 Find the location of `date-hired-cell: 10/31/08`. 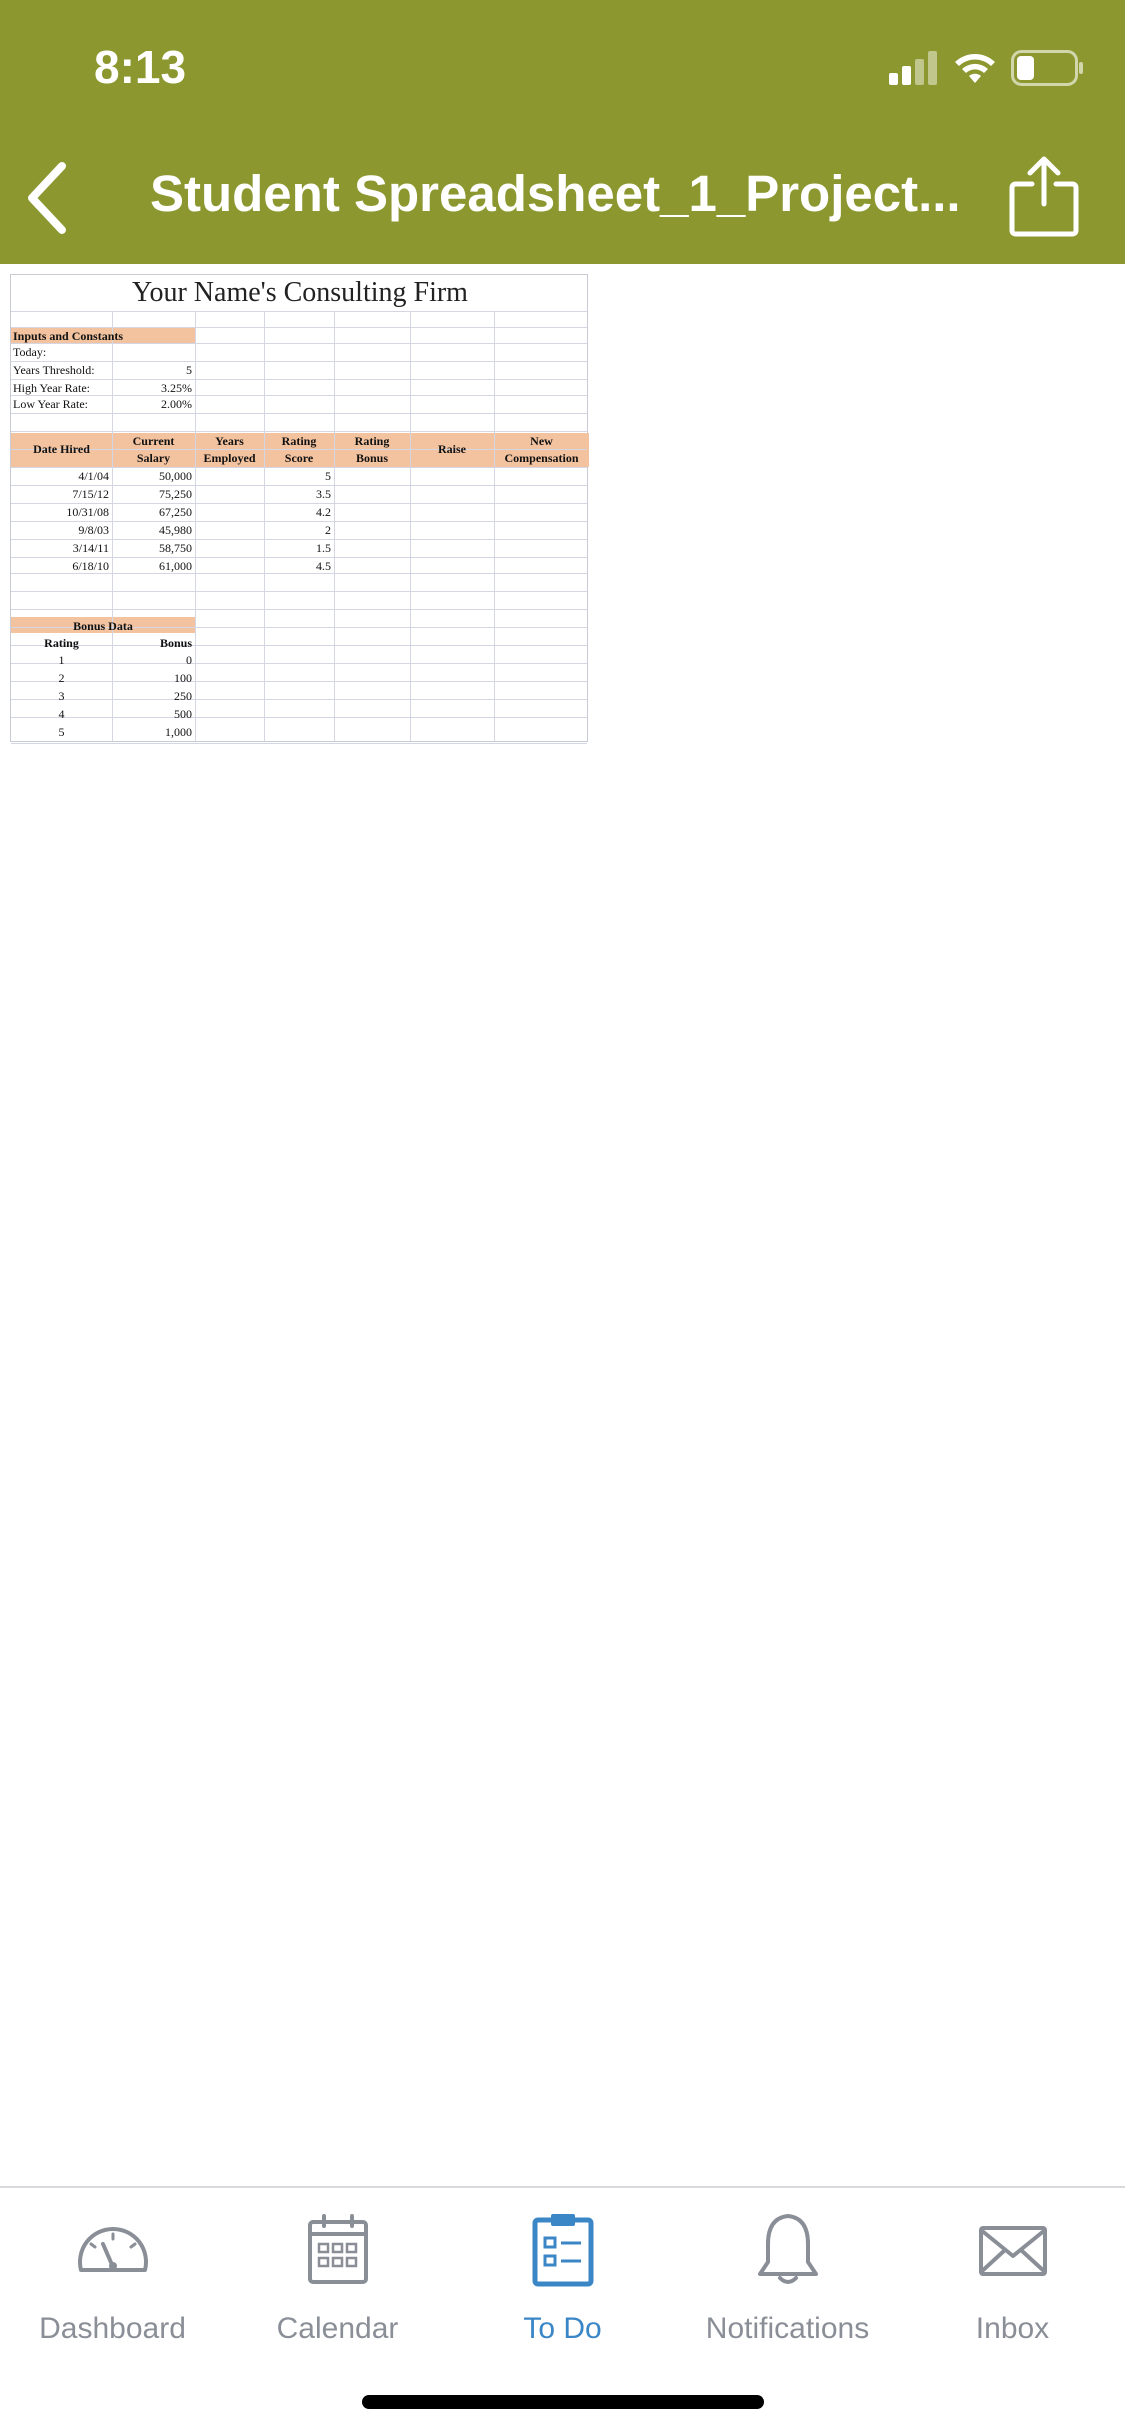

date-hired-cell: 10/31/08 is located at coordinates (87, 512).